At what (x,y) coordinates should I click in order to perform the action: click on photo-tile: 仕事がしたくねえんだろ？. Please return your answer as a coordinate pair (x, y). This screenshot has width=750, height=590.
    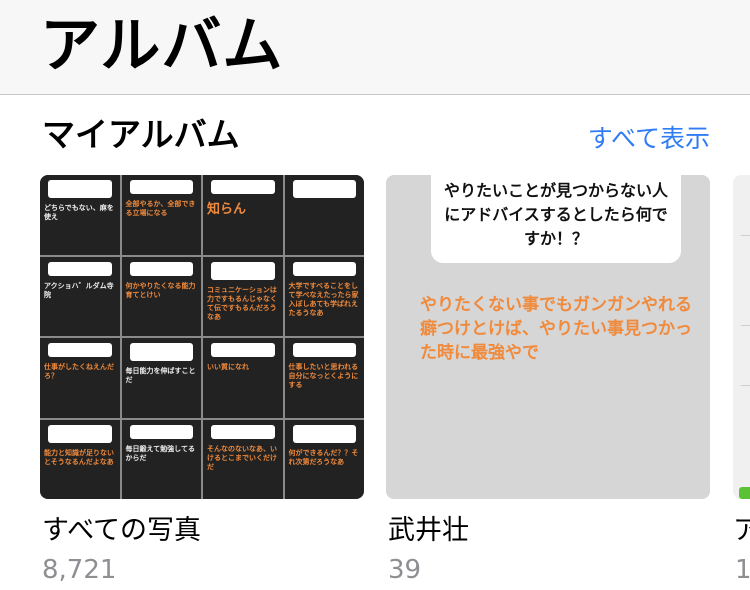
    Looking at the image, I should click on (80, 378).